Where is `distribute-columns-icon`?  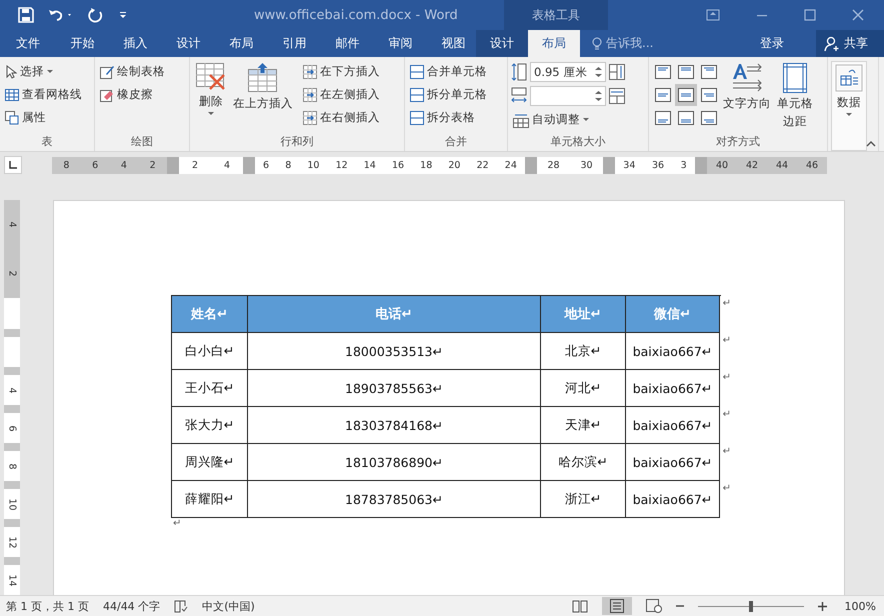
distribute-columns-icon is located at coordinates (617, 96).